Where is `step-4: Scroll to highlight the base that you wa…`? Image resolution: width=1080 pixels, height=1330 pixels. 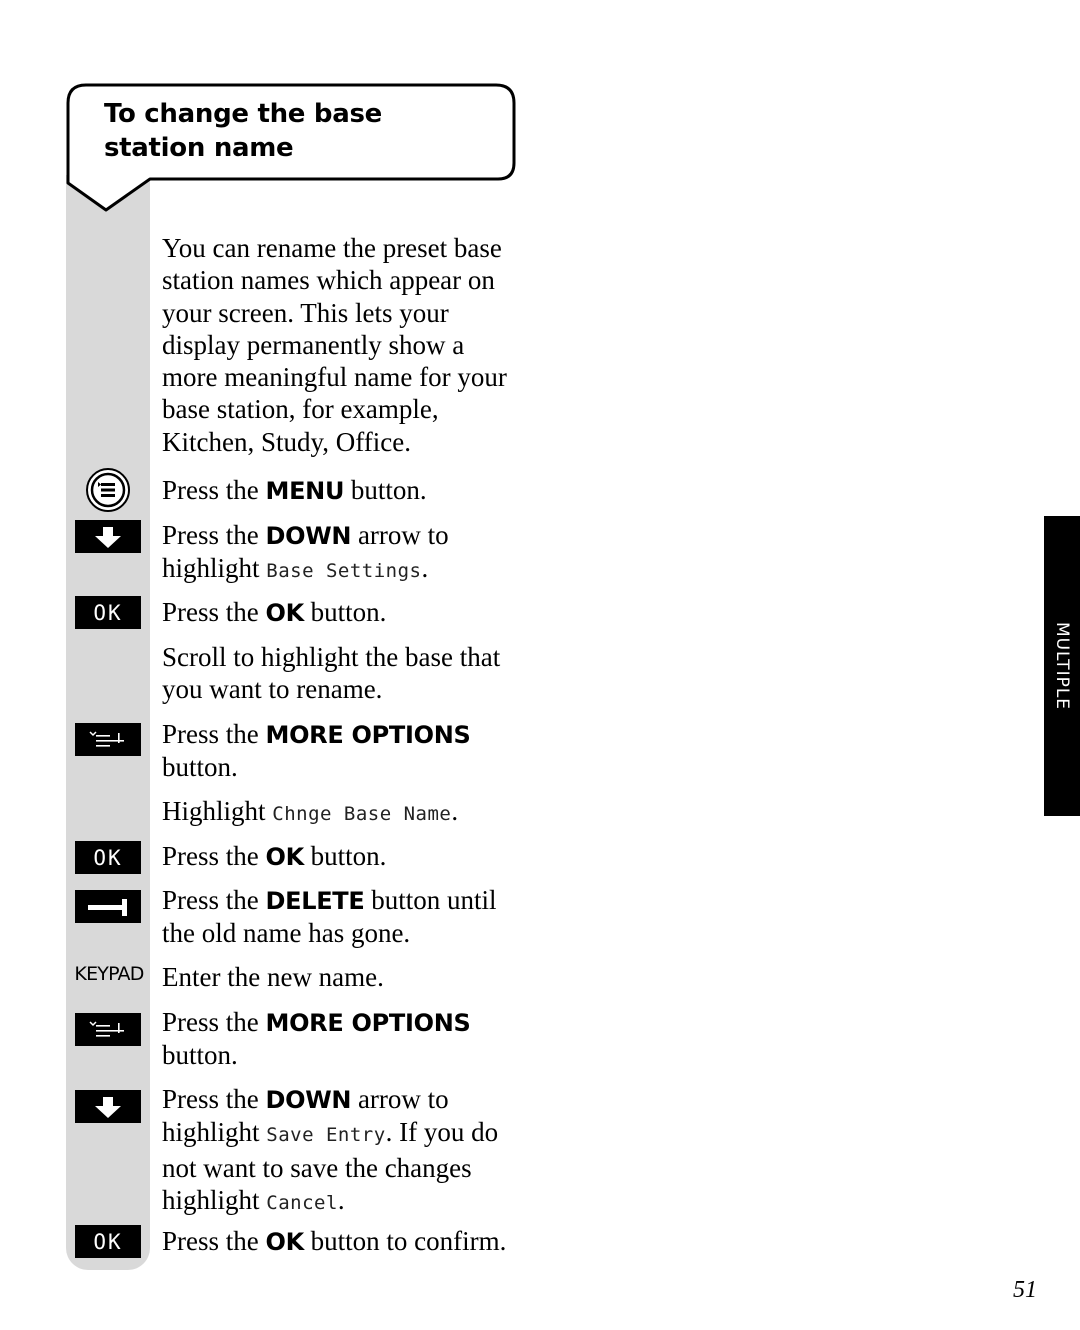 step-4: Scroll to highlight the base that you wa… is located at coordinates (344, 673).